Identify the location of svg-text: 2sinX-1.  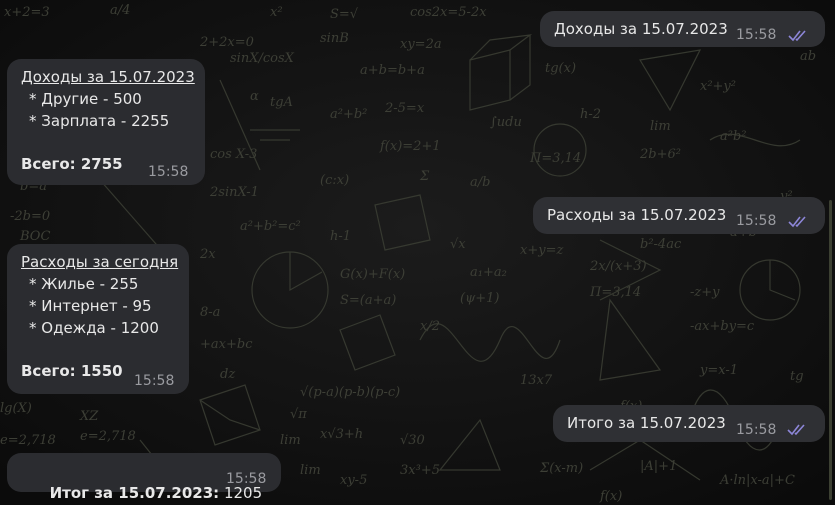
(234, 192).